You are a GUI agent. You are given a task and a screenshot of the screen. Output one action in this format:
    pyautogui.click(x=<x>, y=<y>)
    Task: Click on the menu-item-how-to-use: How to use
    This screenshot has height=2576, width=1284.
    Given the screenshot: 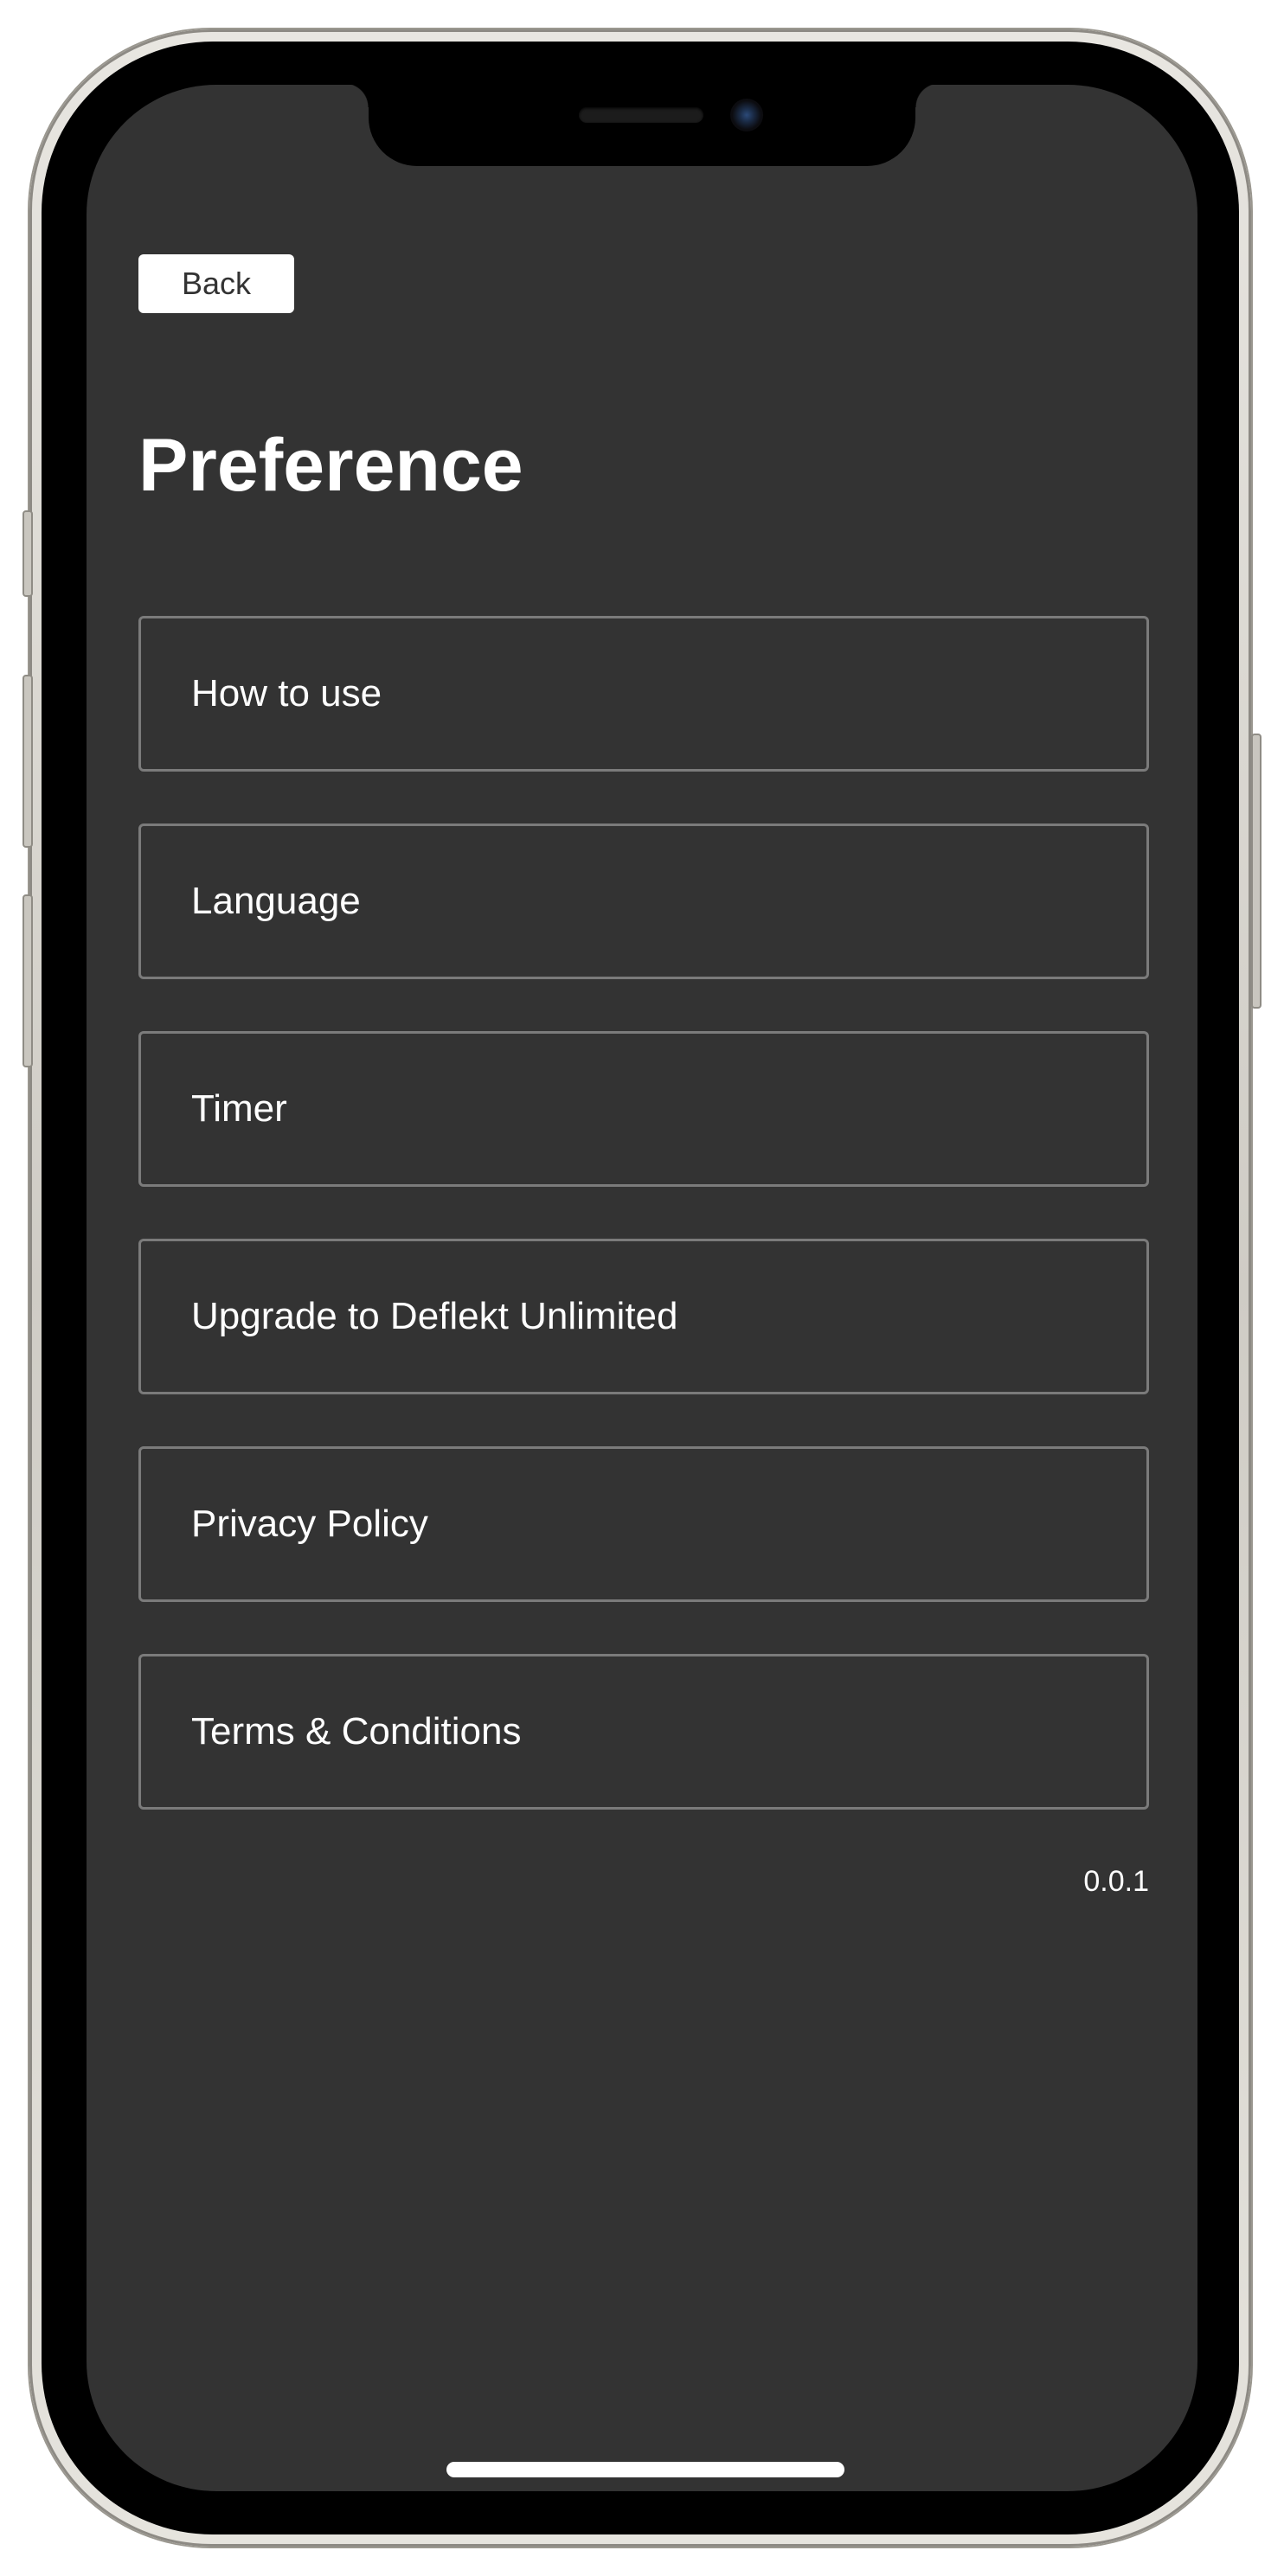 What is the action you would take?
    pyautogui.click(x=643, y=694)
    